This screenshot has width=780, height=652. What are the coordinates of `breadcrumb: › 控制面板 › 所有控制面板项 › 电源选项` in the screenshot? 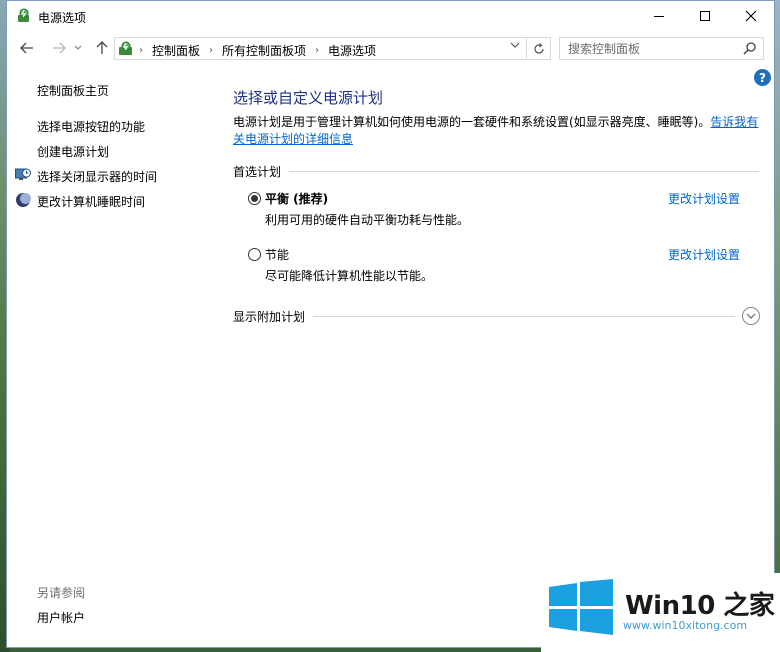 It's located at (257, 50).